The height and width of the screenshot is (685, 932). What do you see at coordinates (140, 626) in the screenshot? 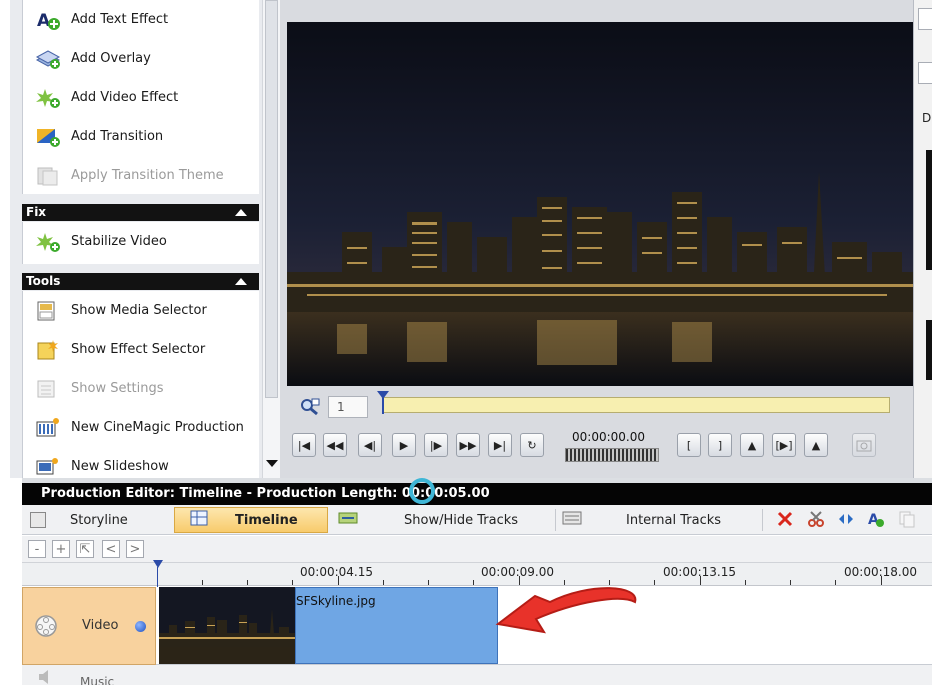
I see `track-active-icon` at bounding box center [140, 626].